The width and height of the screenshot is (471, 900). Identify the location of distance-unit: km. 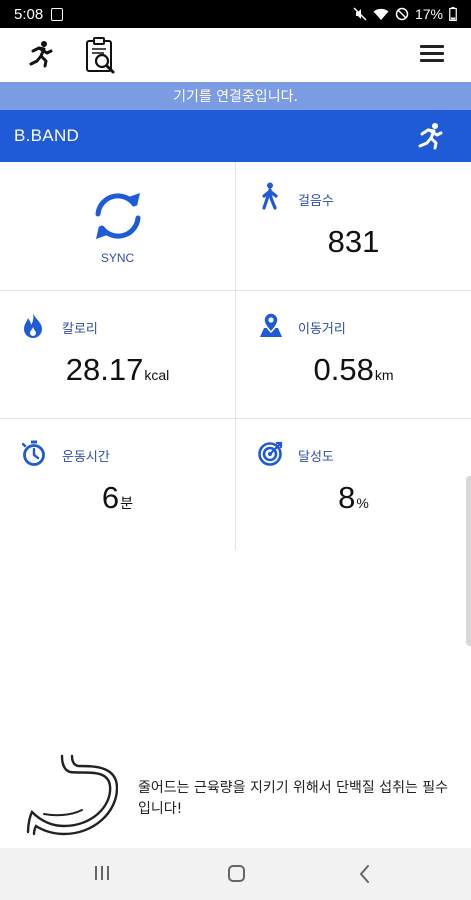
(384, 375).